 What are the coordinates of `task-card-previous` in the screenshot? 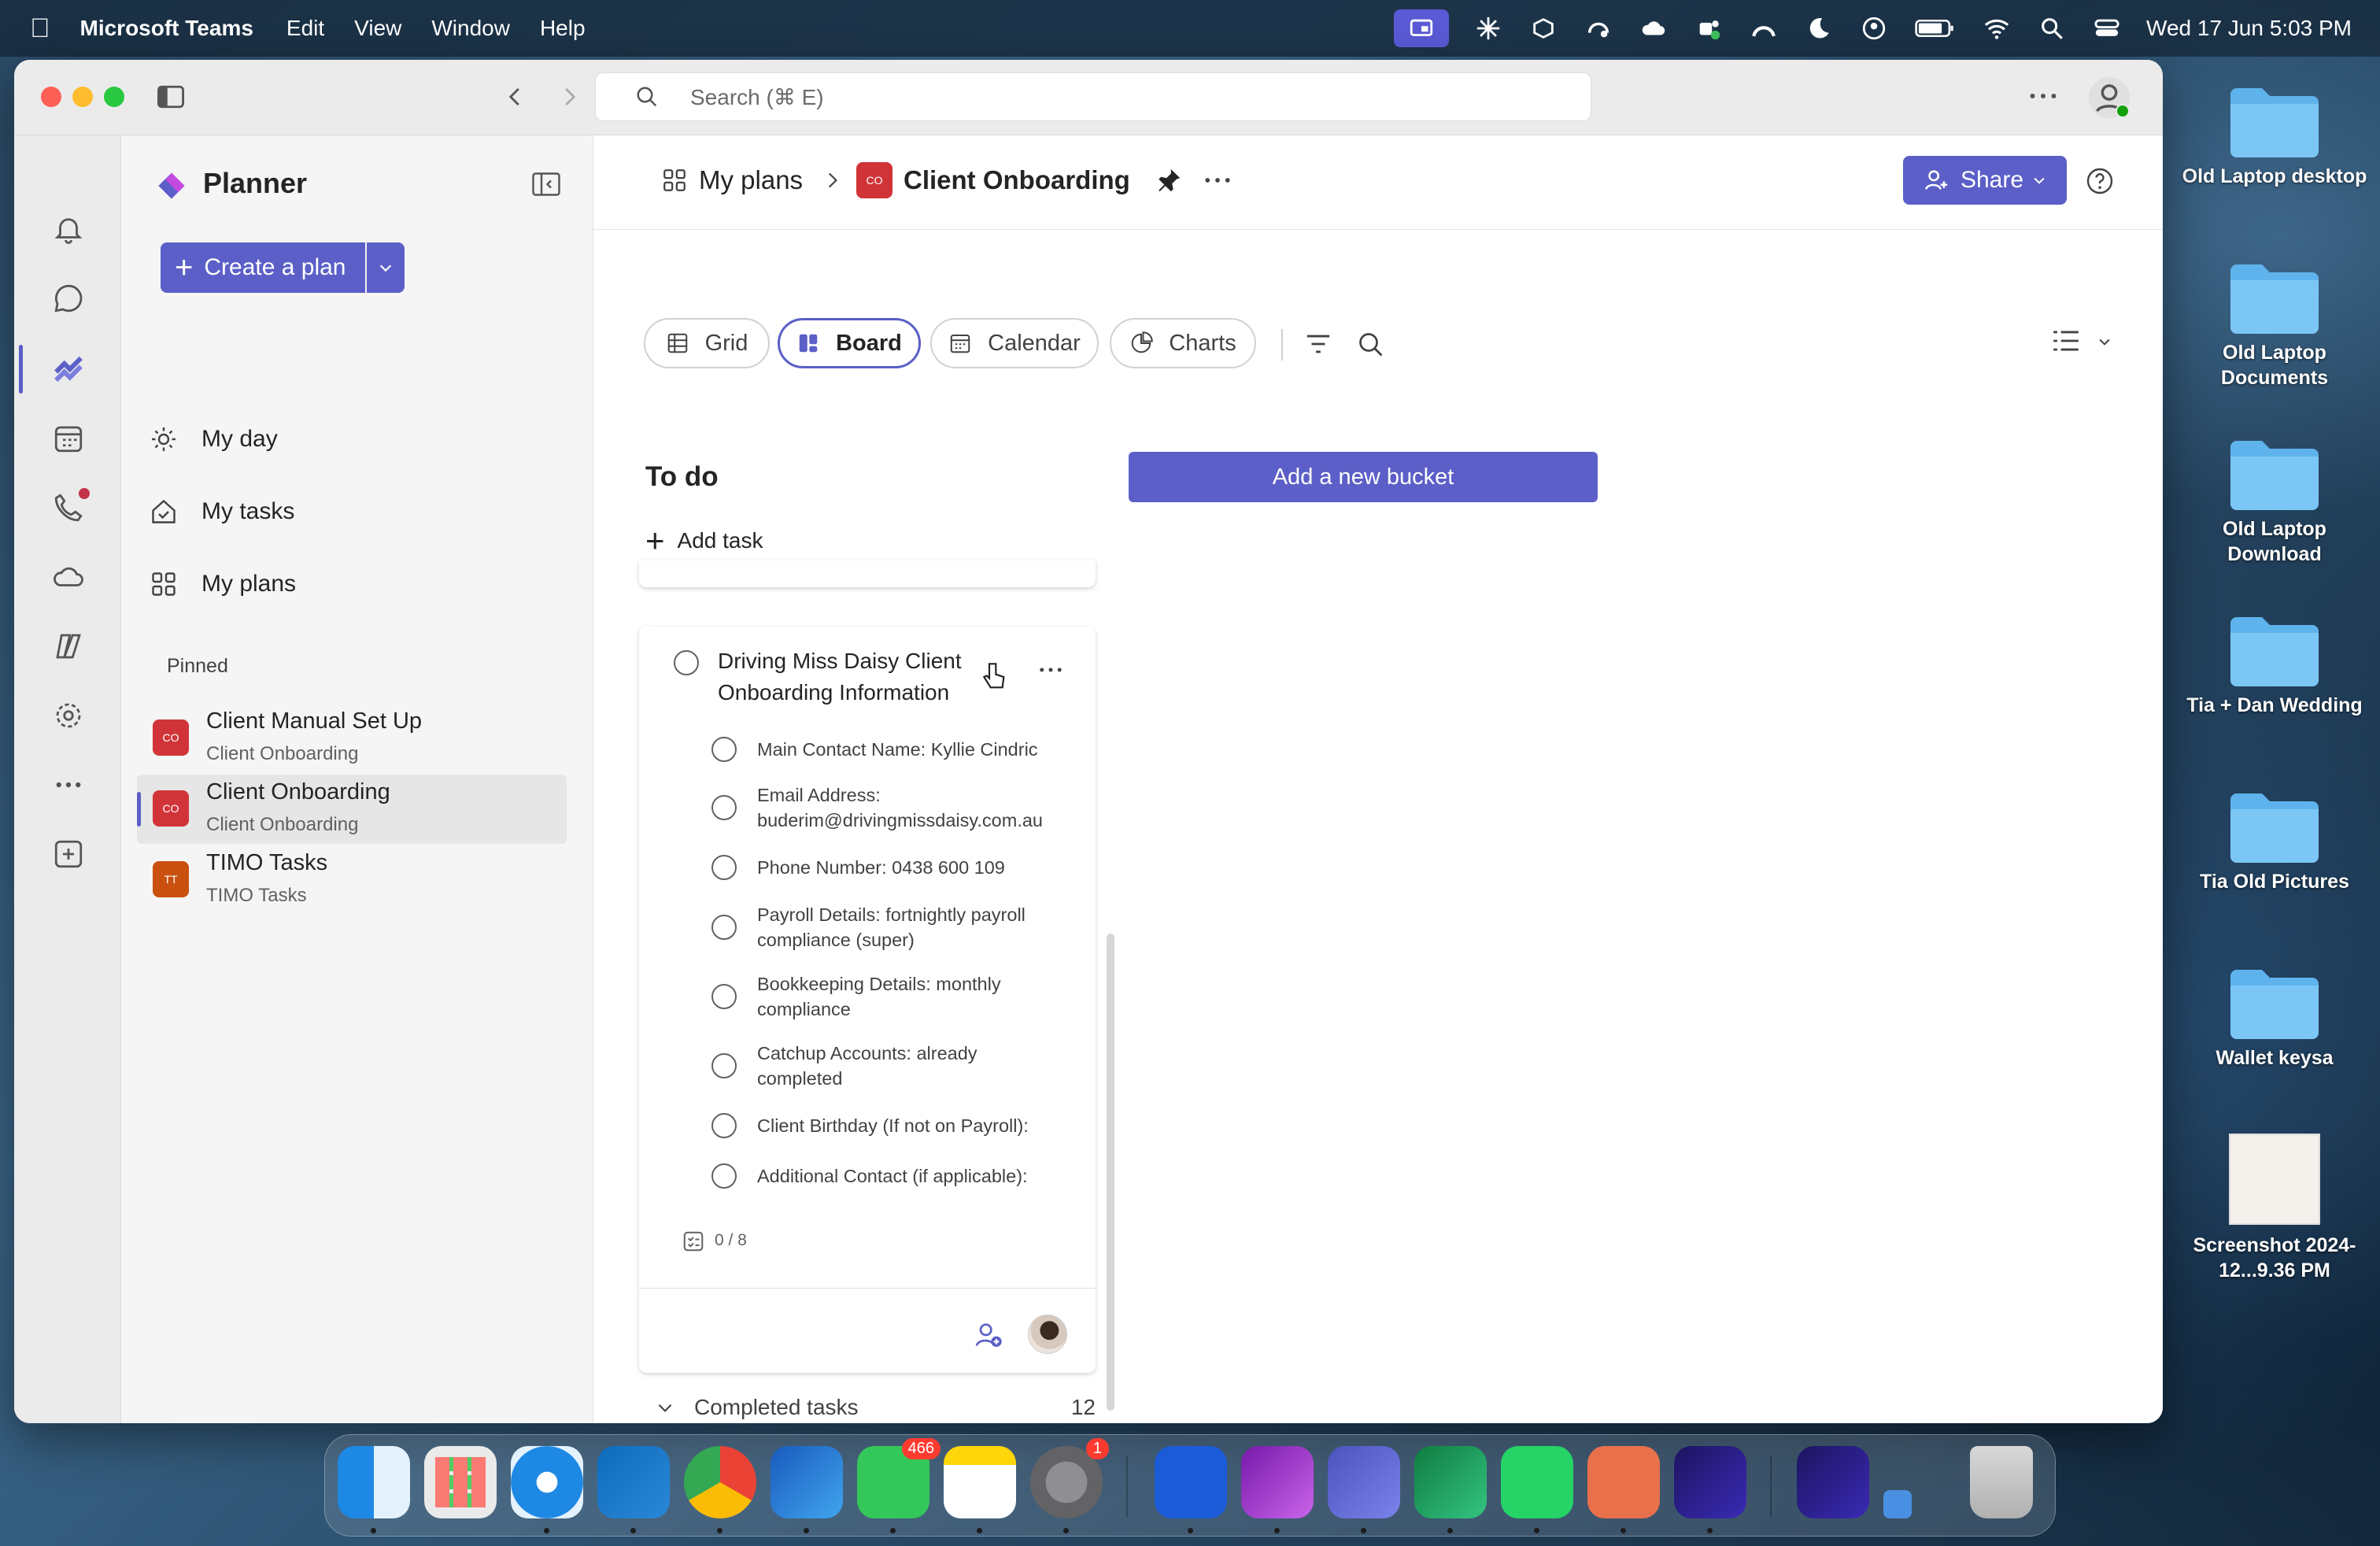 It's located at (868, 573).